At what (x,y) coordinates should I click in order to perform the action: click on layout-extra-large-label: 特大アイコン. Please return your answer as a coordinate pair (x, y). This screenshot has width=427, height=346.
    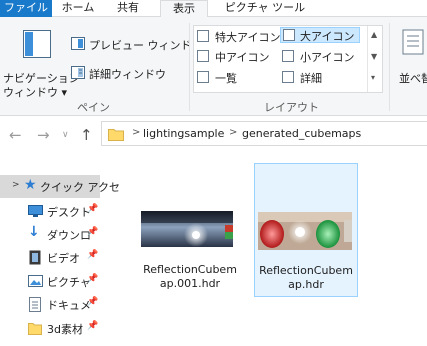
    Looking at the image, I should click on (248, 37).